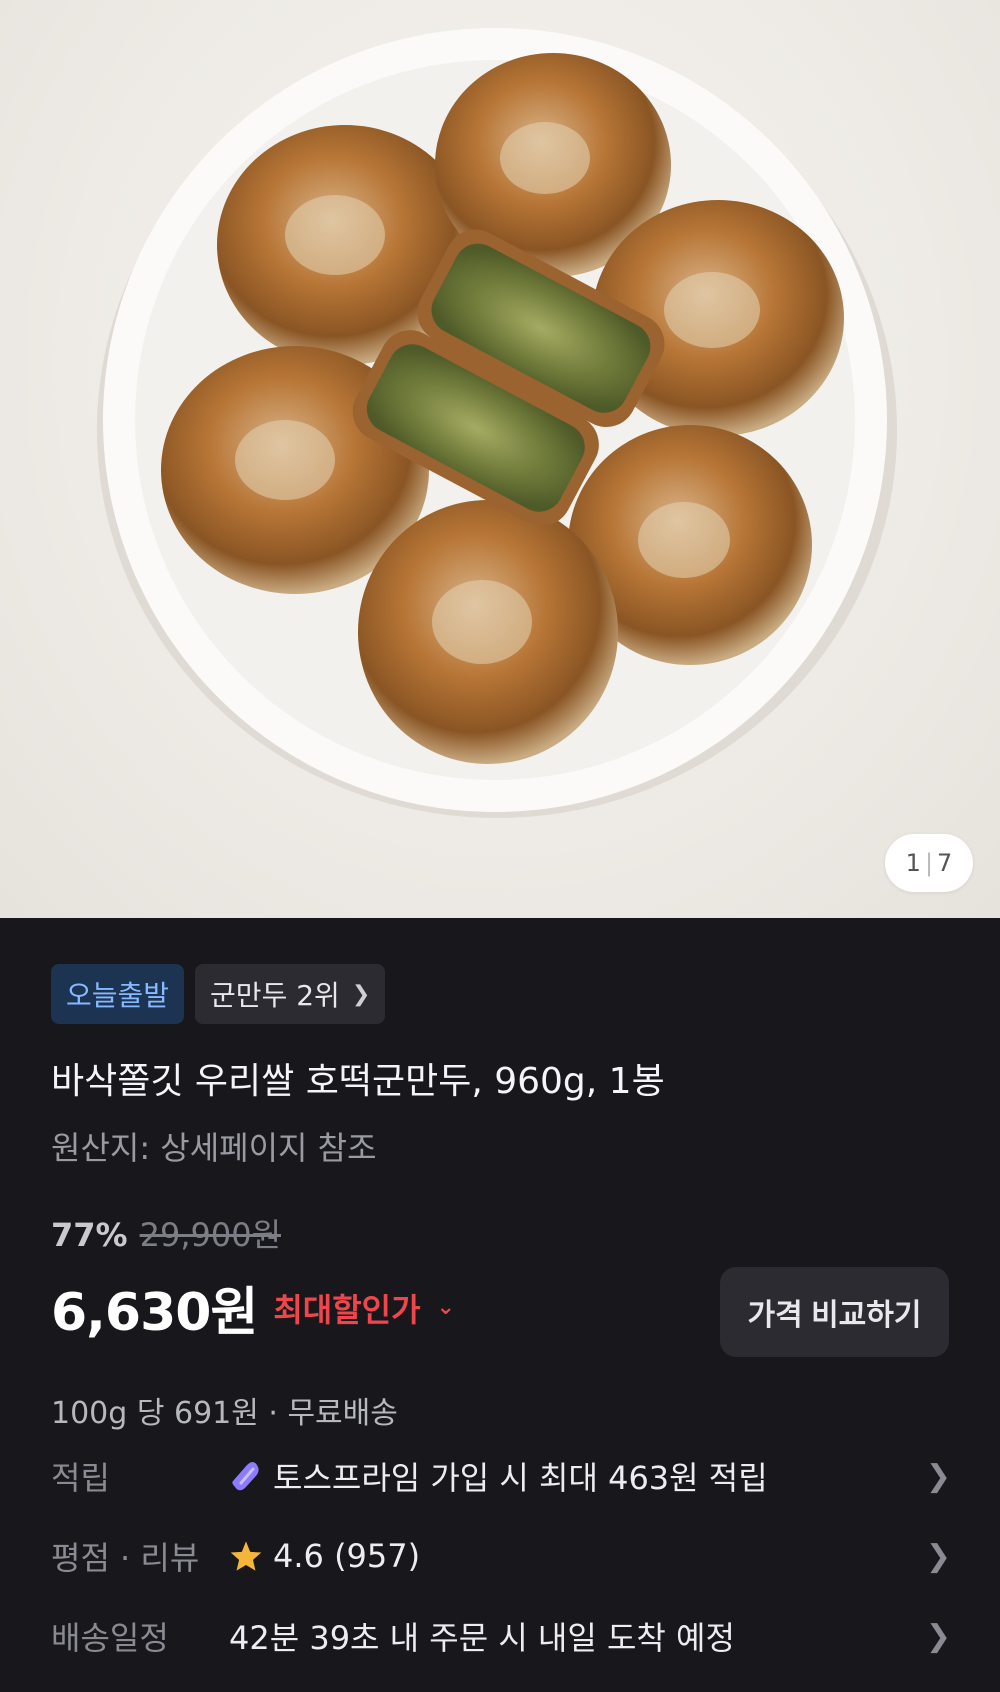 This screenshot has width=1000, height=1692. I want to click on chevron-down-icon: ⌄, so click(445, 1307).